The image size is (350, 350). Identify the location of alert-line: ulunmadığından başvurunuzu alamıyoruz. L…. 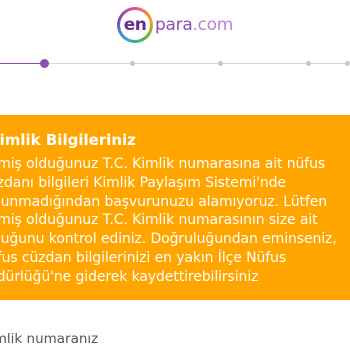
(164, 201).